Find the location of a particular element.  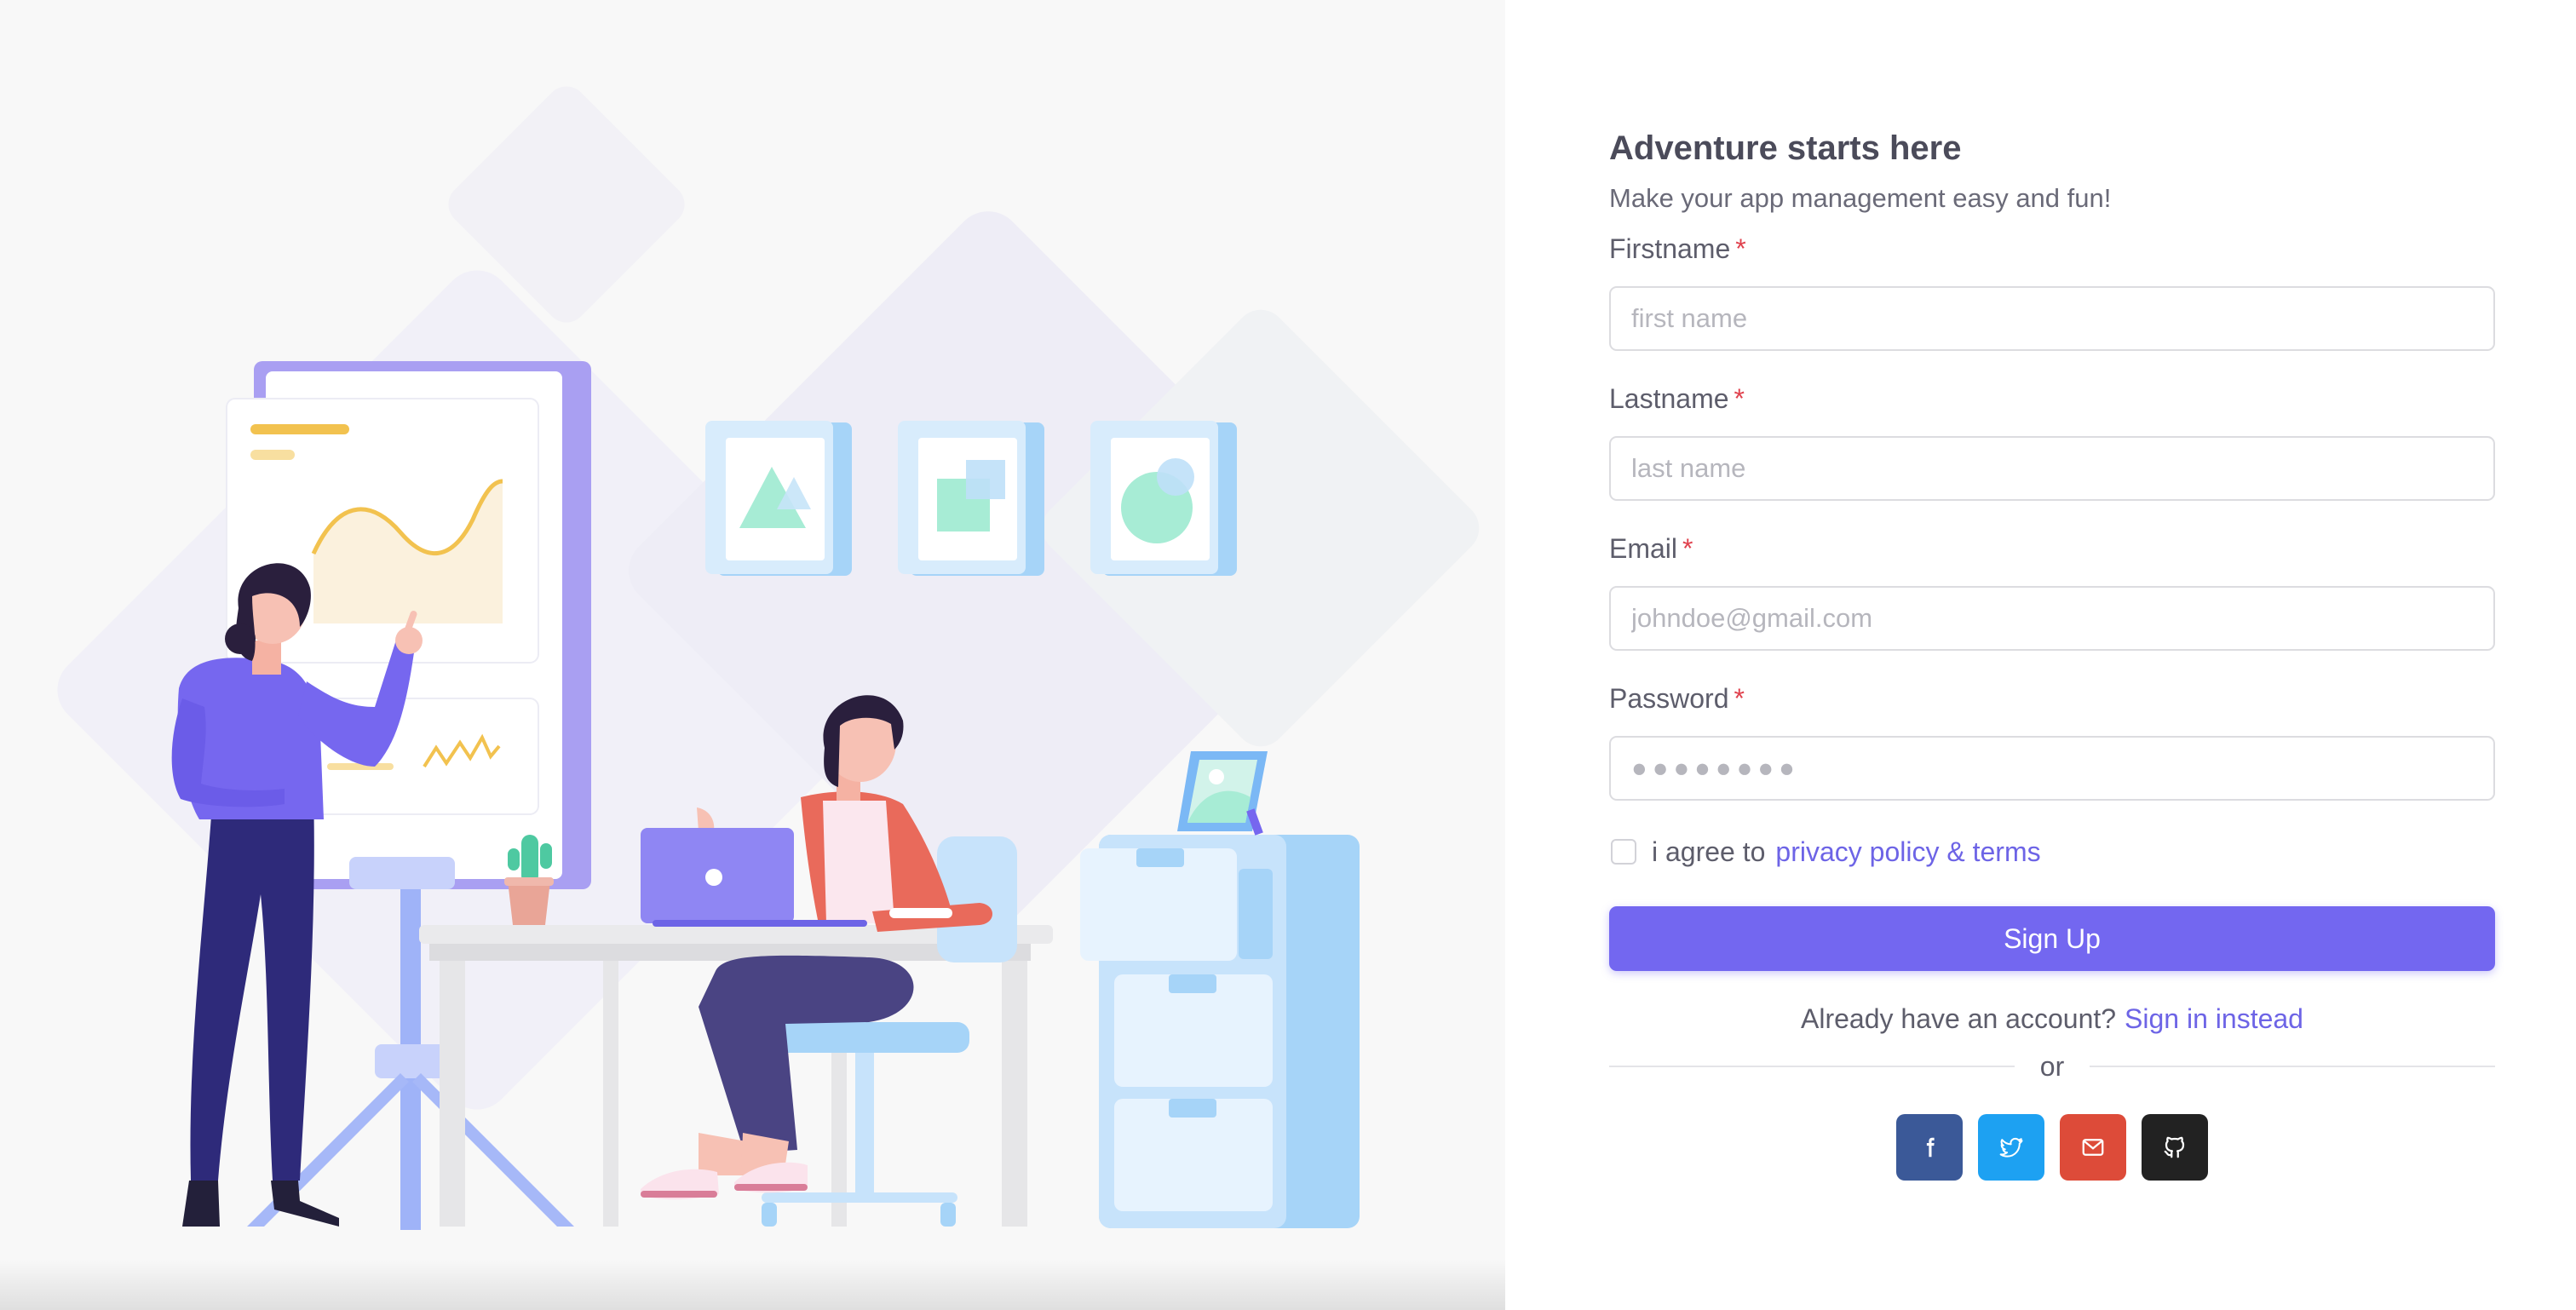

signup-button: Sign Up is located at coordinates (2052, 938).